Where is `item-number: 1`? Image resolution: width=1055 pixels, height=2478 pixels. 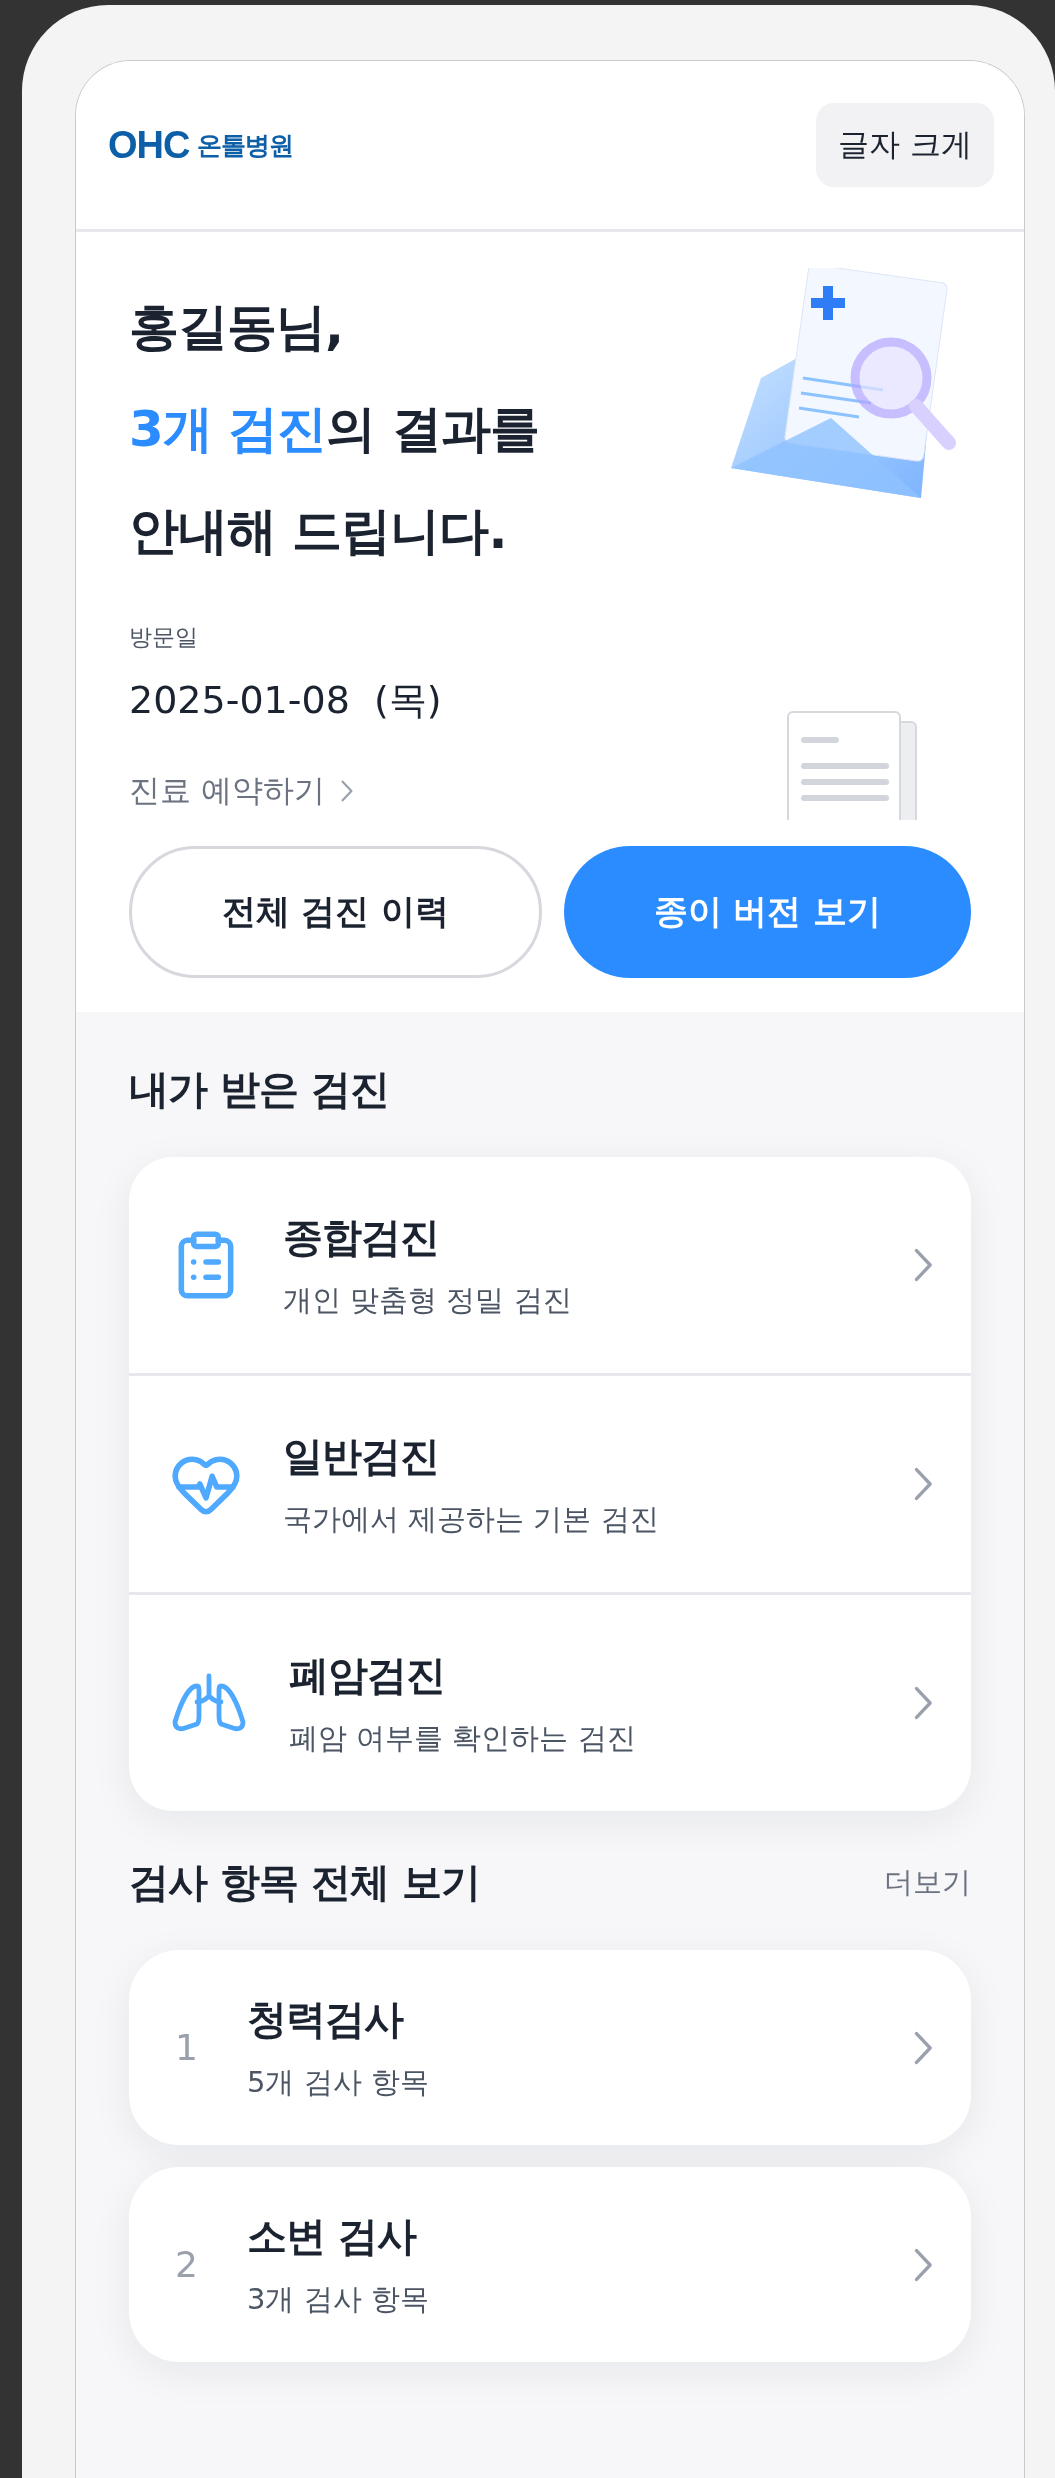
item-number: 1 is located at coordinates (186, 2047).